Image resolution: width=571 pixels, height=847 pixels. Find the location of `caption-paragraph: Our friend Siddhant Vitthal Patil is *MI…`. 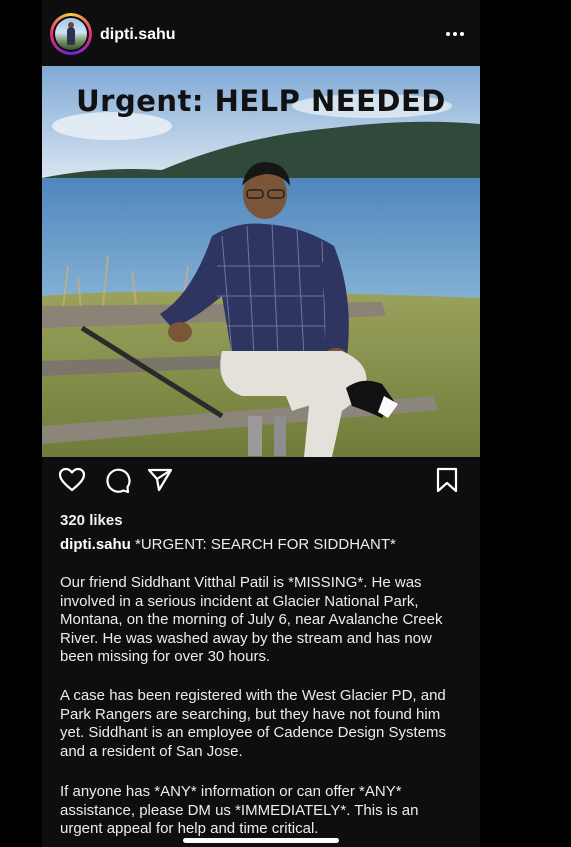

caption-paragraph: Our friend Siddhant Vitthal Patil is *MI… is located at coordinates (251, 619).